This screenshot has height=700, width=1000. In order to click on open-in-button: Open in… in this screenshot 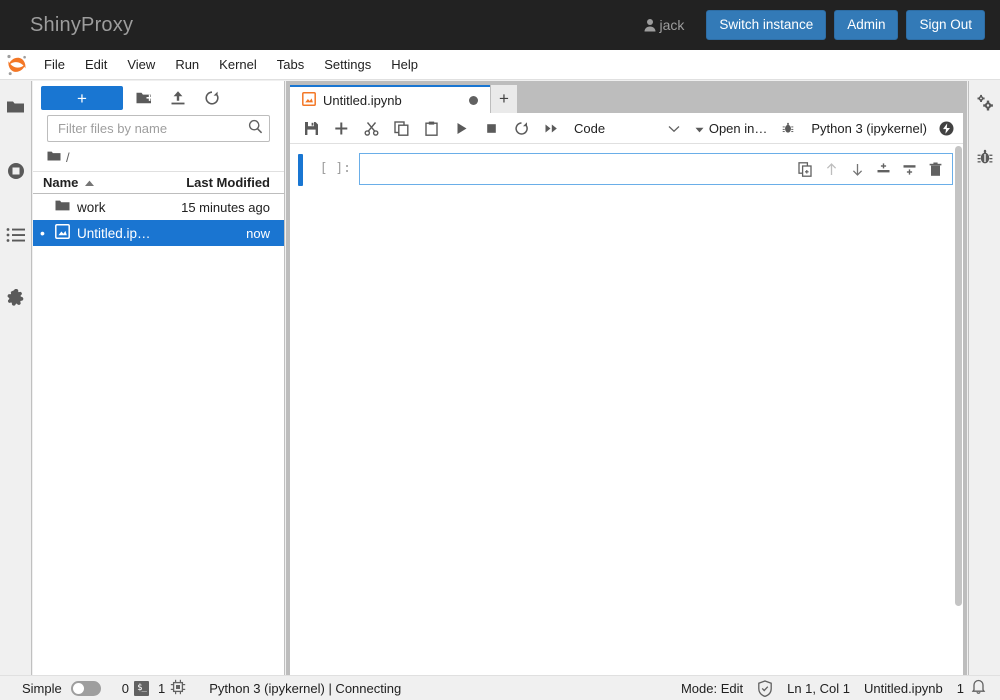, I will do `click(731, 128)`.